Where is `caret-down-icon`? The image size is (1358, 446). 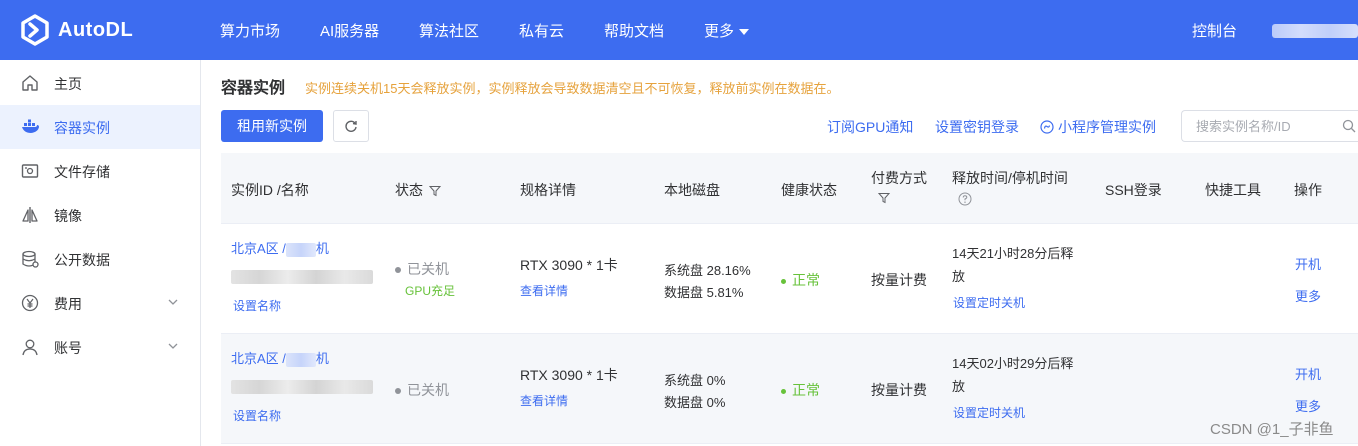
caret-down-icon is located at coordinates (744, 32).